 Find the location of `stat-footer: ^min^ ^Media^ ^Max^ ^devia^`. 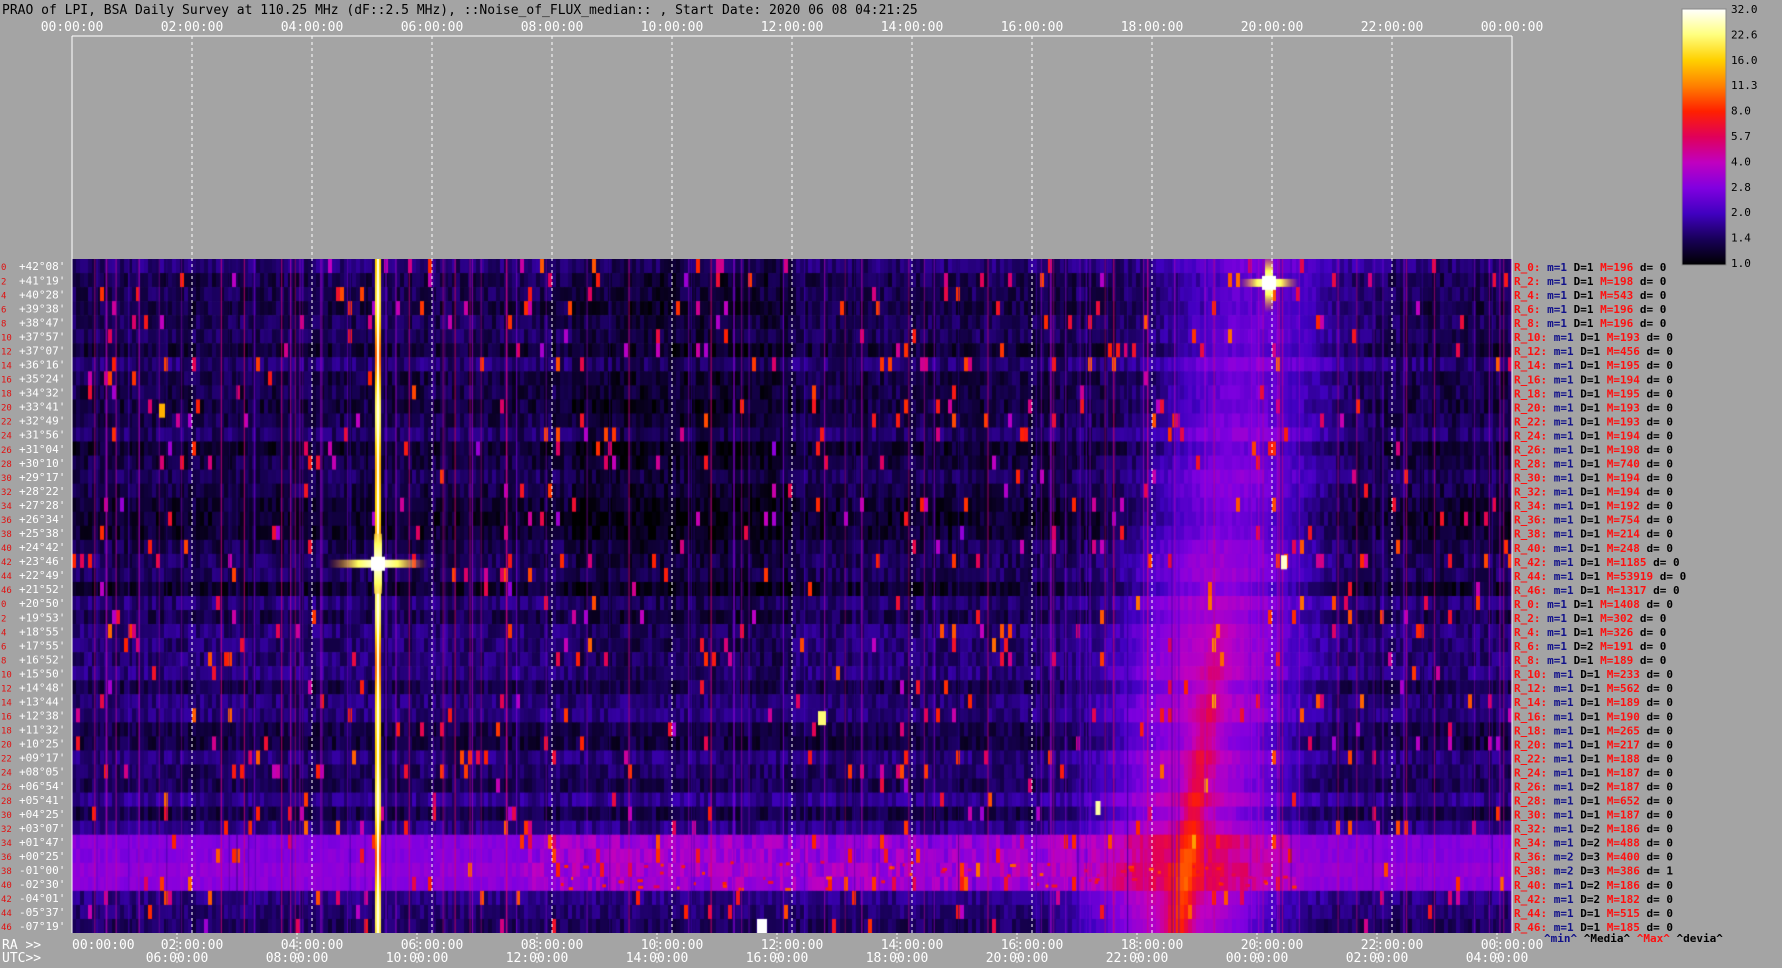

stat-footer: ^min^ ^Media^ ^Max^ ^devia^ is located at coordinates (1633, 938).